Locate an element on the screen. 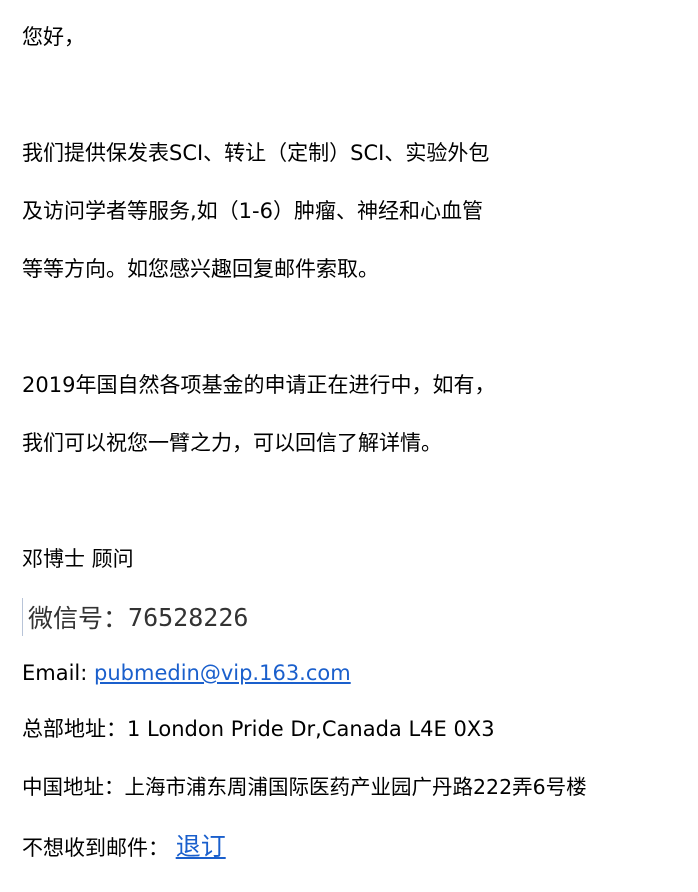  wechat-image: 微信号： 76528226 is located at coordinates (135, 617).